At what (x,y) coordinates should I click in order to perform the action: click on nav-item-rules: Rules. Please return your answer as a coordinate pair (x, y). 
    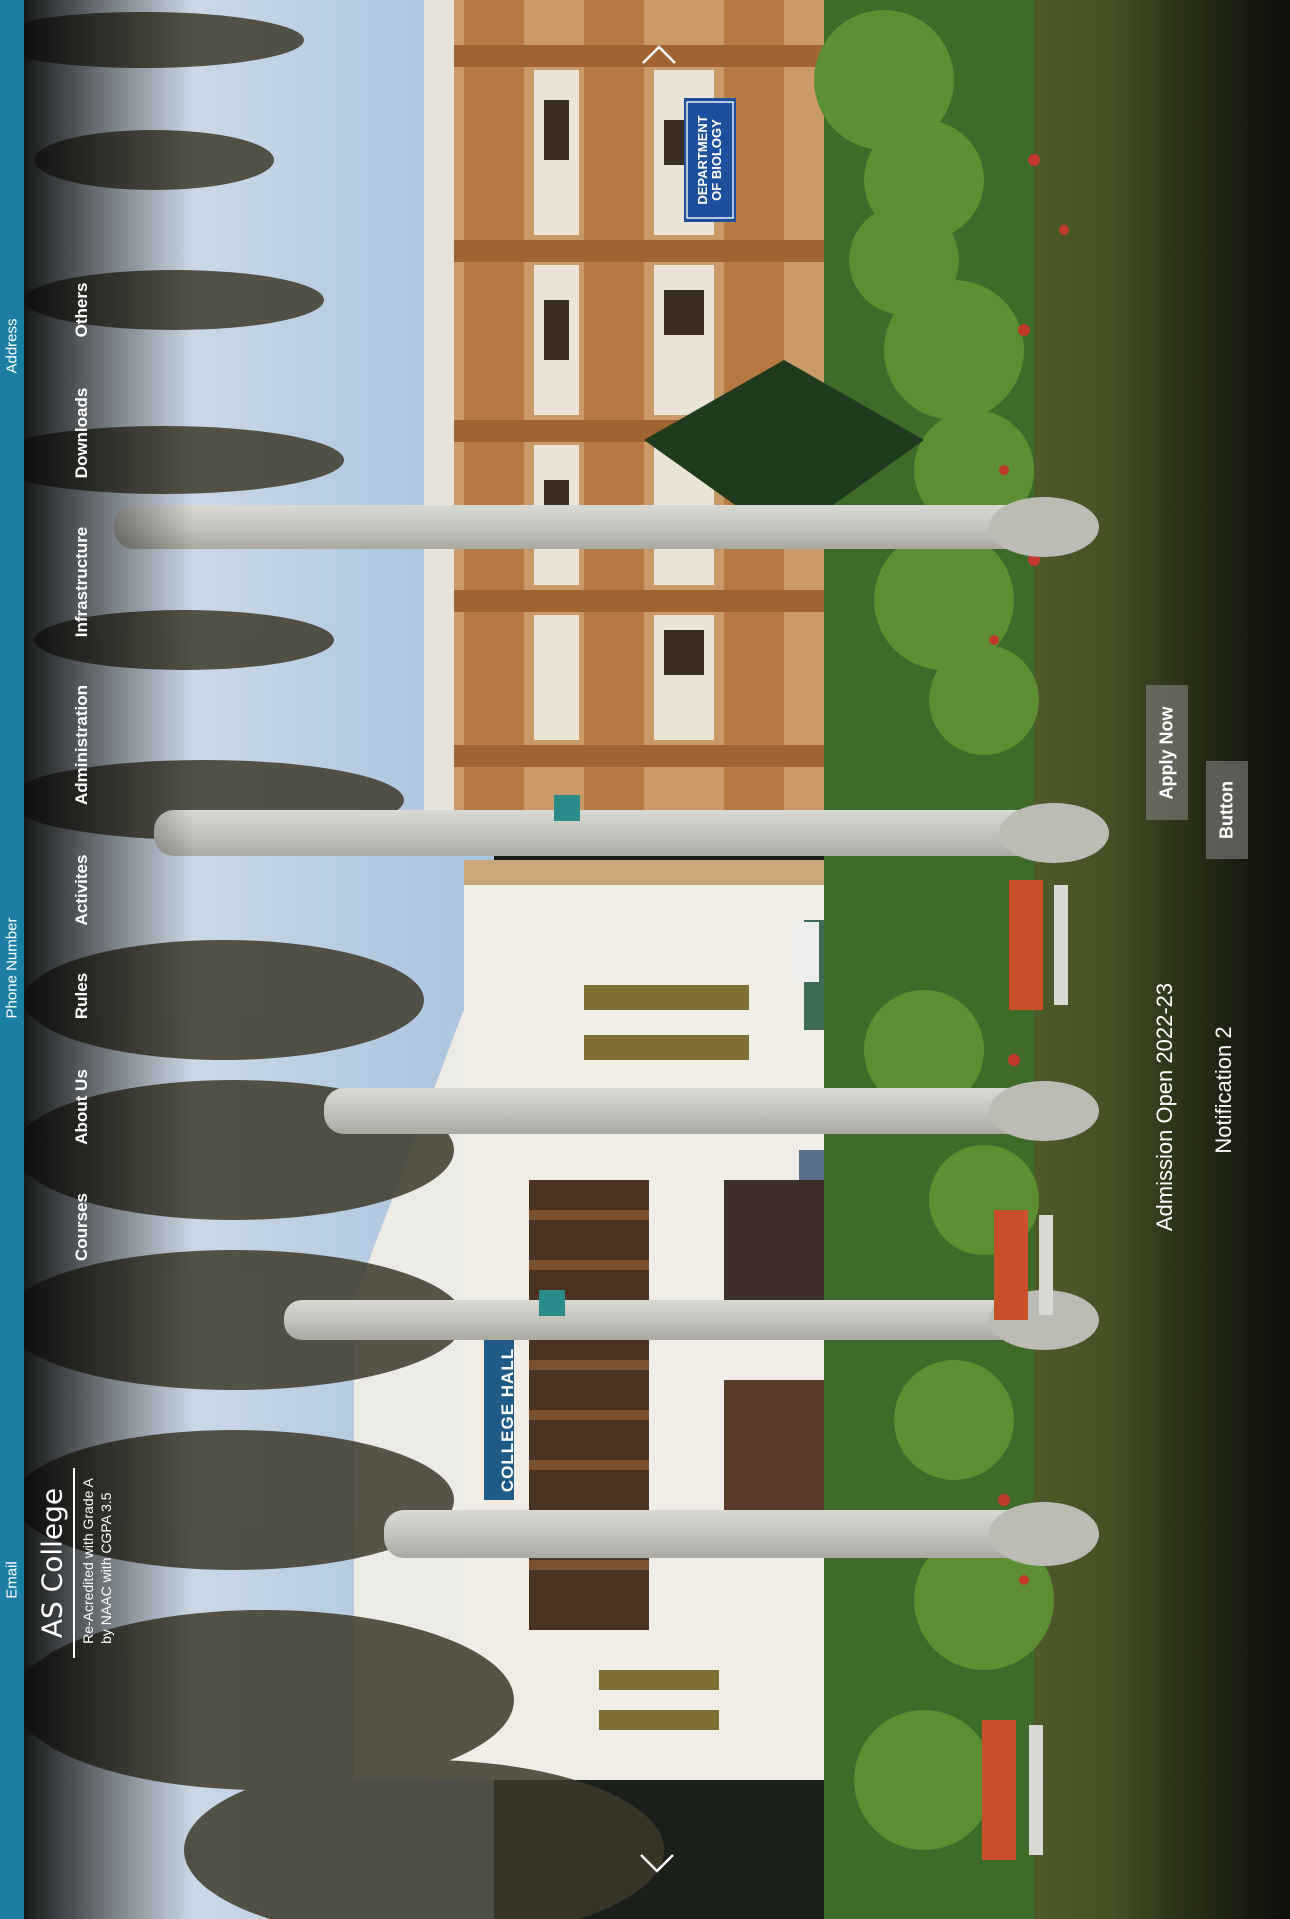
    Looking at the image, I should click on (82, 996).